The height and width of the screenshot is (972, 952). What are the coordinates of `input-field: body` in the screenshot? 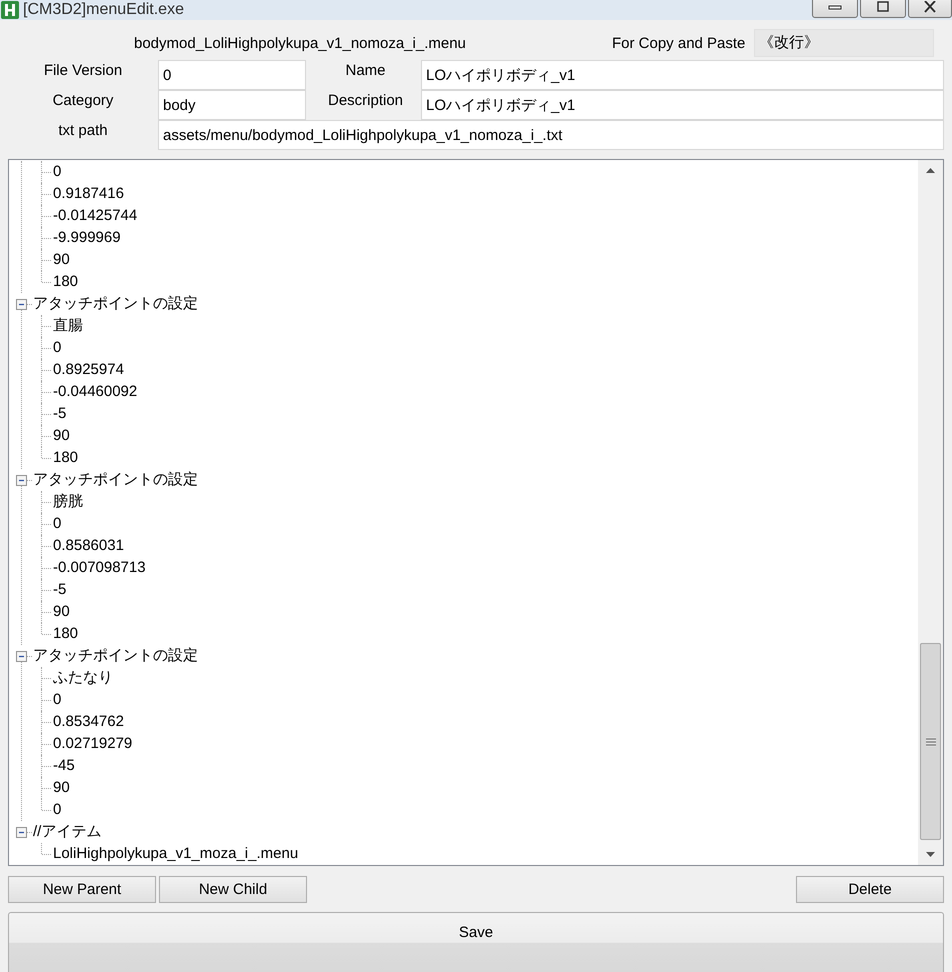 It's located at (232, 105).